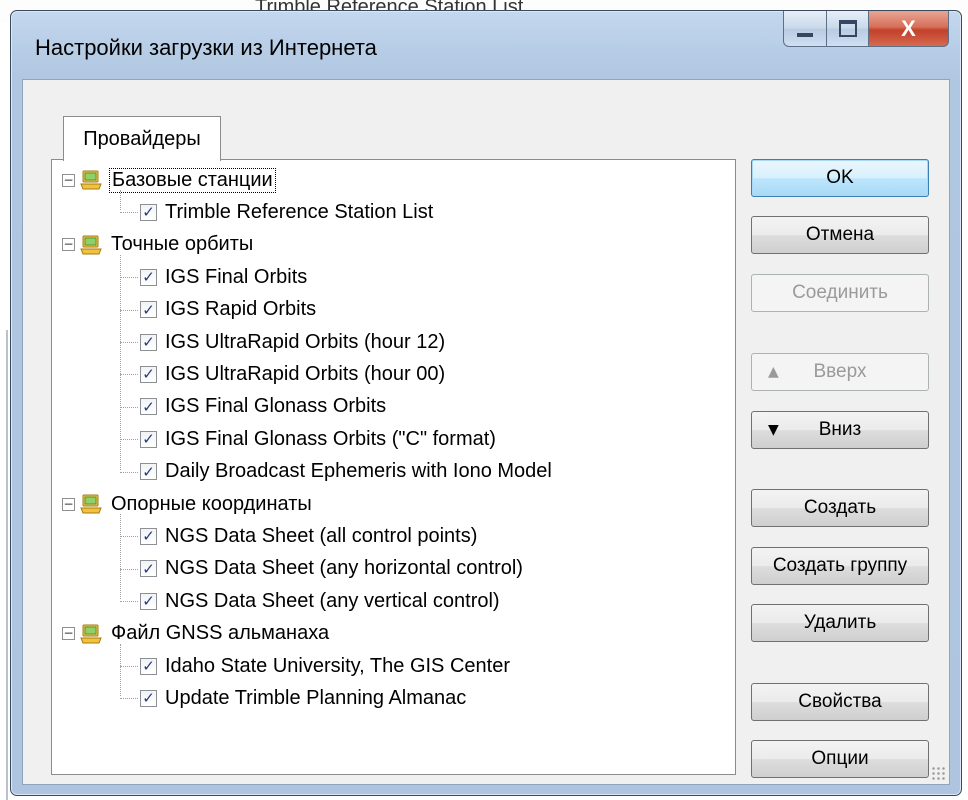 Image resolution: width=968 pixels, height=800 pixels. I want to click on background-app-edge, so click(7, 565).